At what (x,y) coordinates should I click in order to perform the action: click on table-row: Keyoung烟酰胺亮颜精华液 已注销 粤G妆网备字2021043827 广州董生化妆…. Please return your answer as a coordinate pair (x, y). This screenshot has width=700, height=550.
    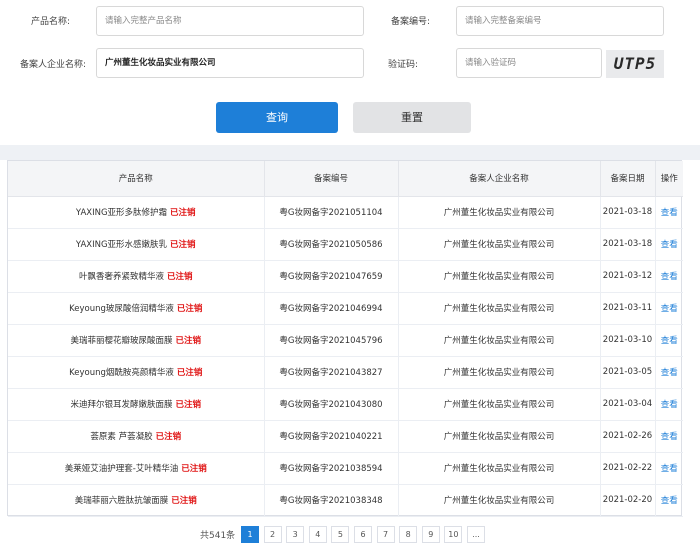
    Looking at the image, I should click on (345, 372).